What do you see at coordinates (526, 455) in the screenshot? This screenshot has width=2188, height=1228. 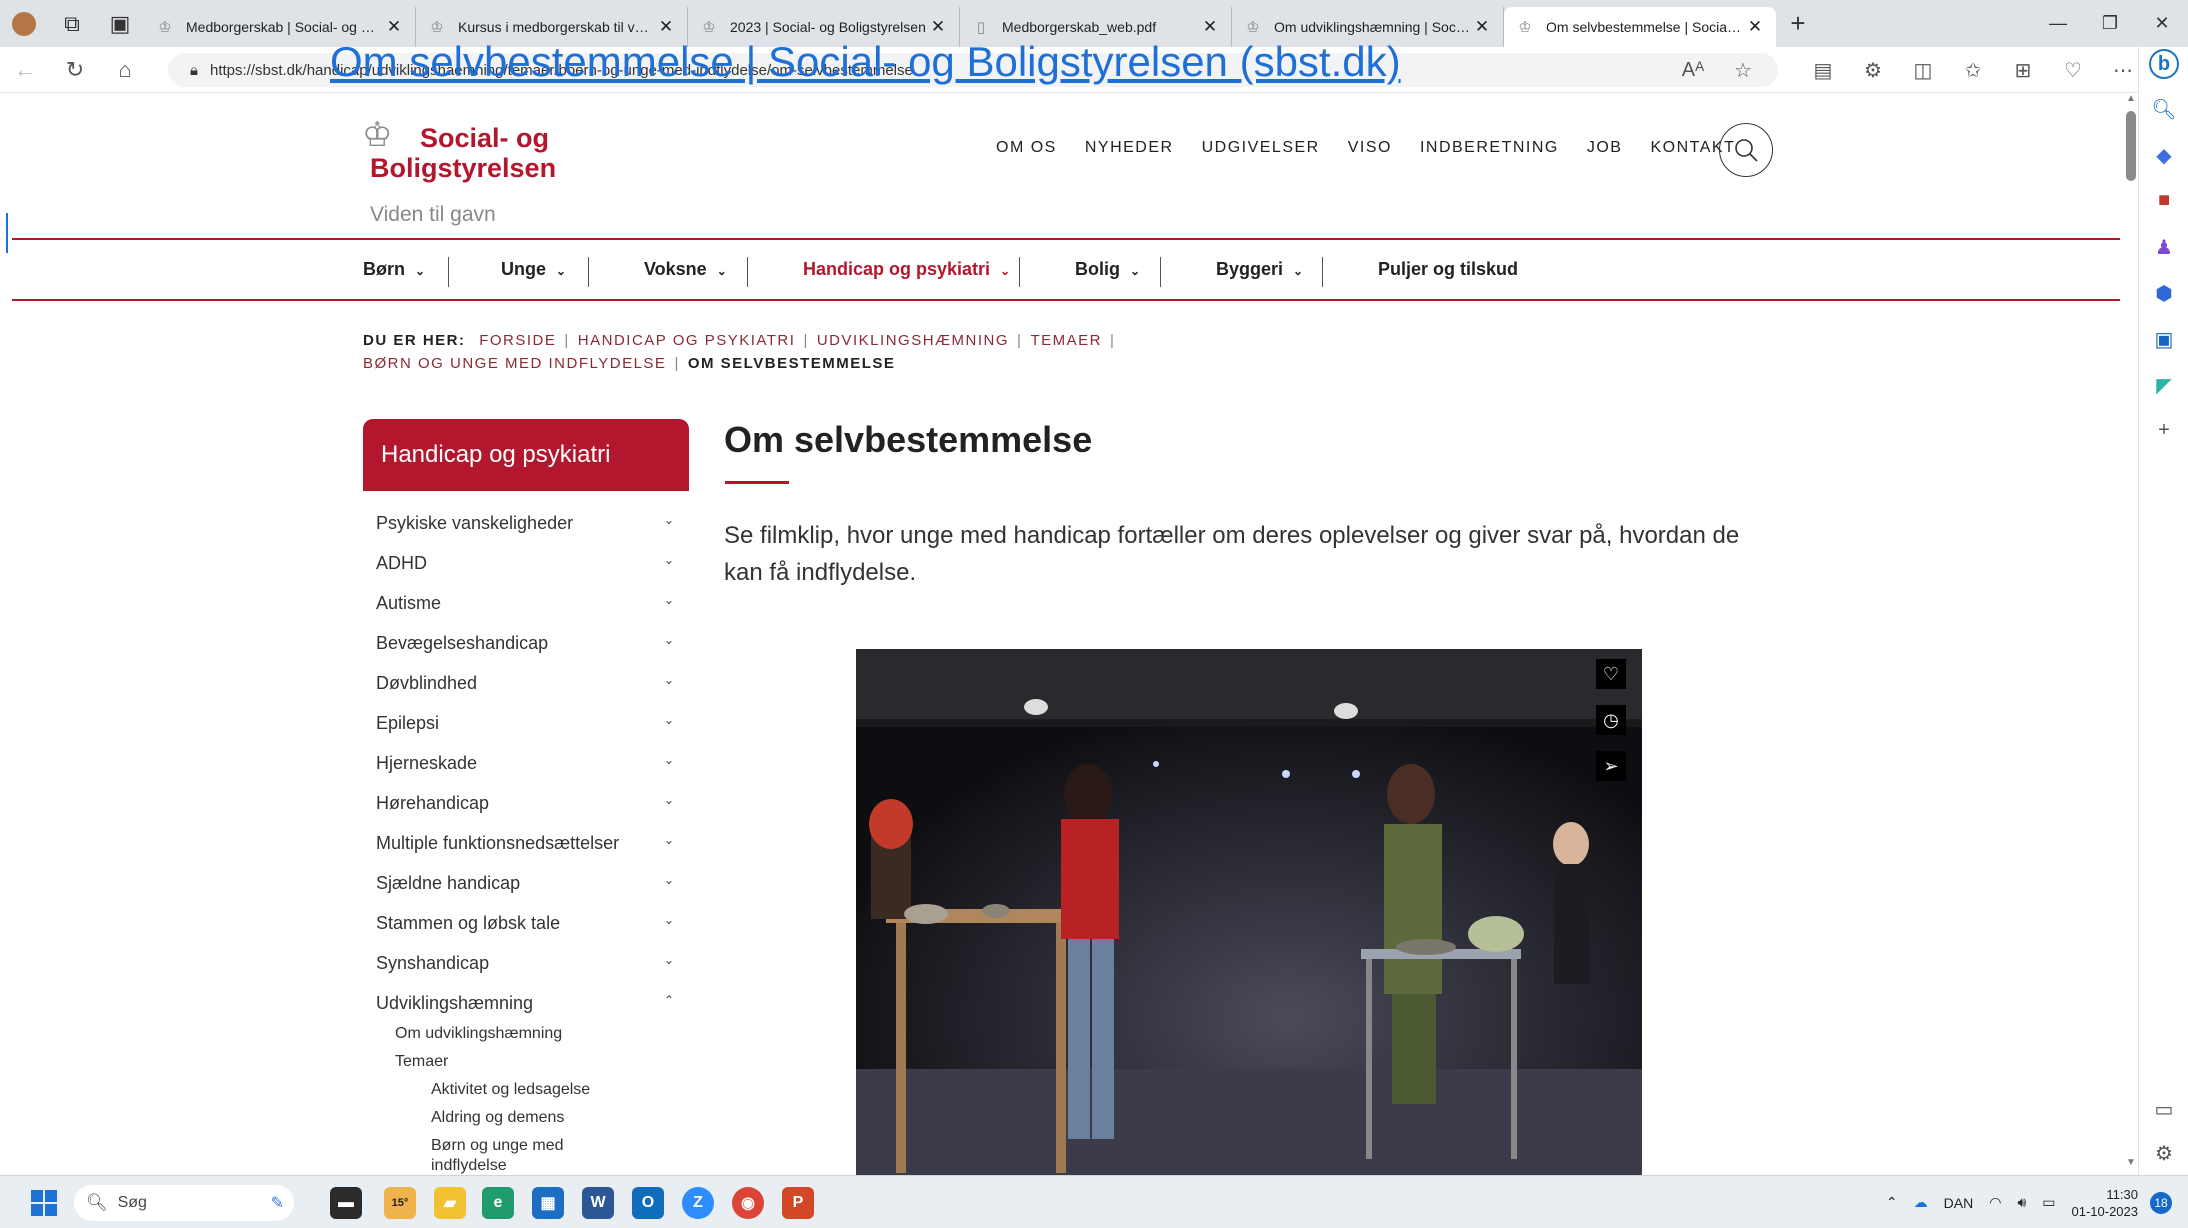 I see `sidebar-heading: Handicap og psykiatri` at bounding box center [526, 455].